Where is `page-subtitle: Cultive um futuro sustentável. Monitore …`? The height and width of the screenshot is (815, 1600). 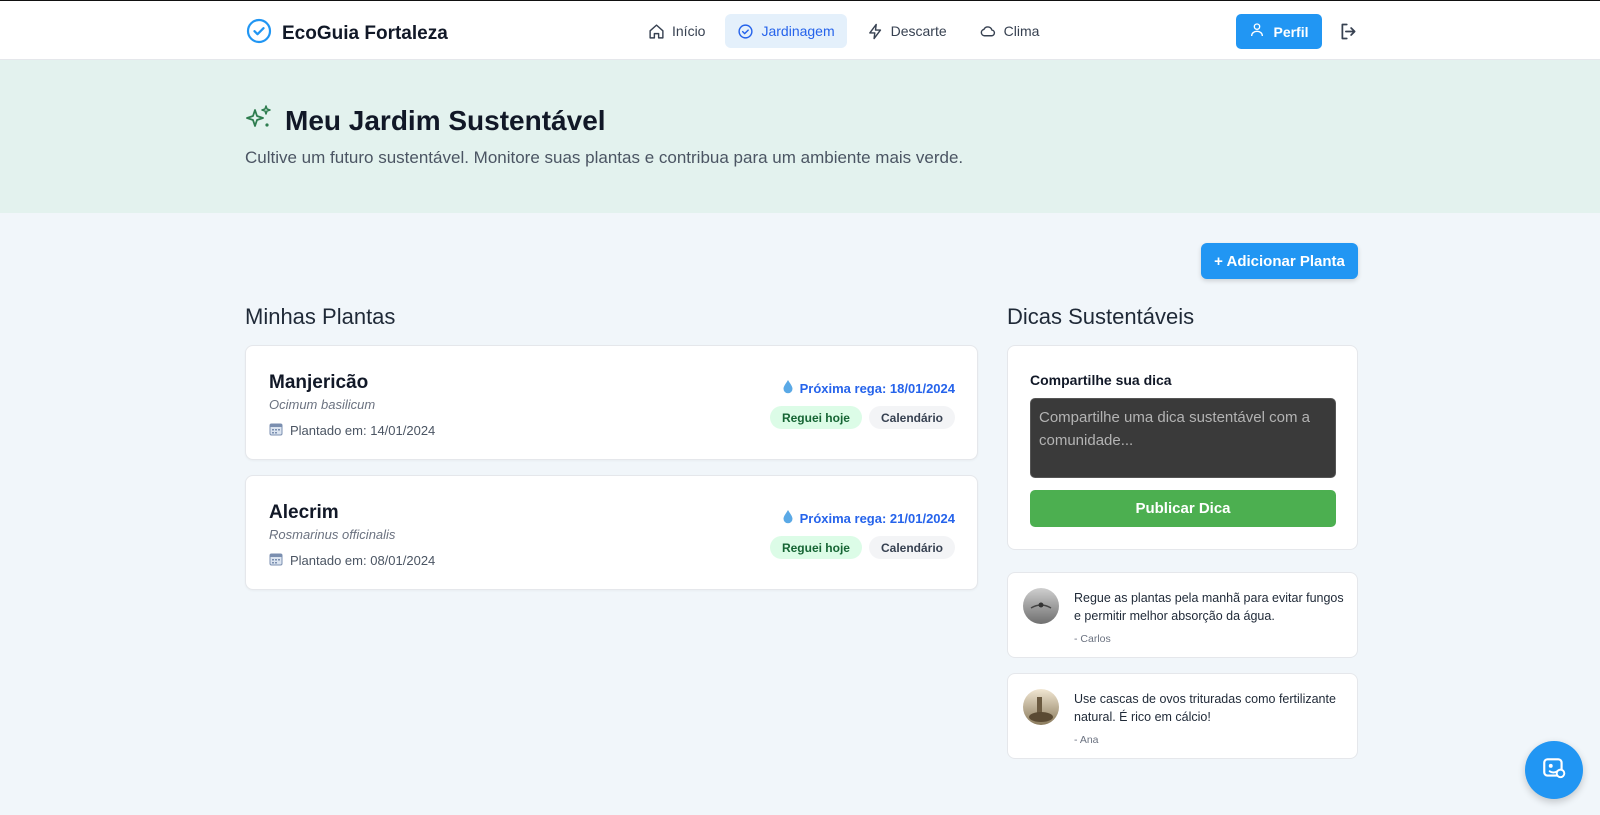
page-subtitle: Cultive um futuro sustentável. Monitore … is located at coordinates (604, 157).